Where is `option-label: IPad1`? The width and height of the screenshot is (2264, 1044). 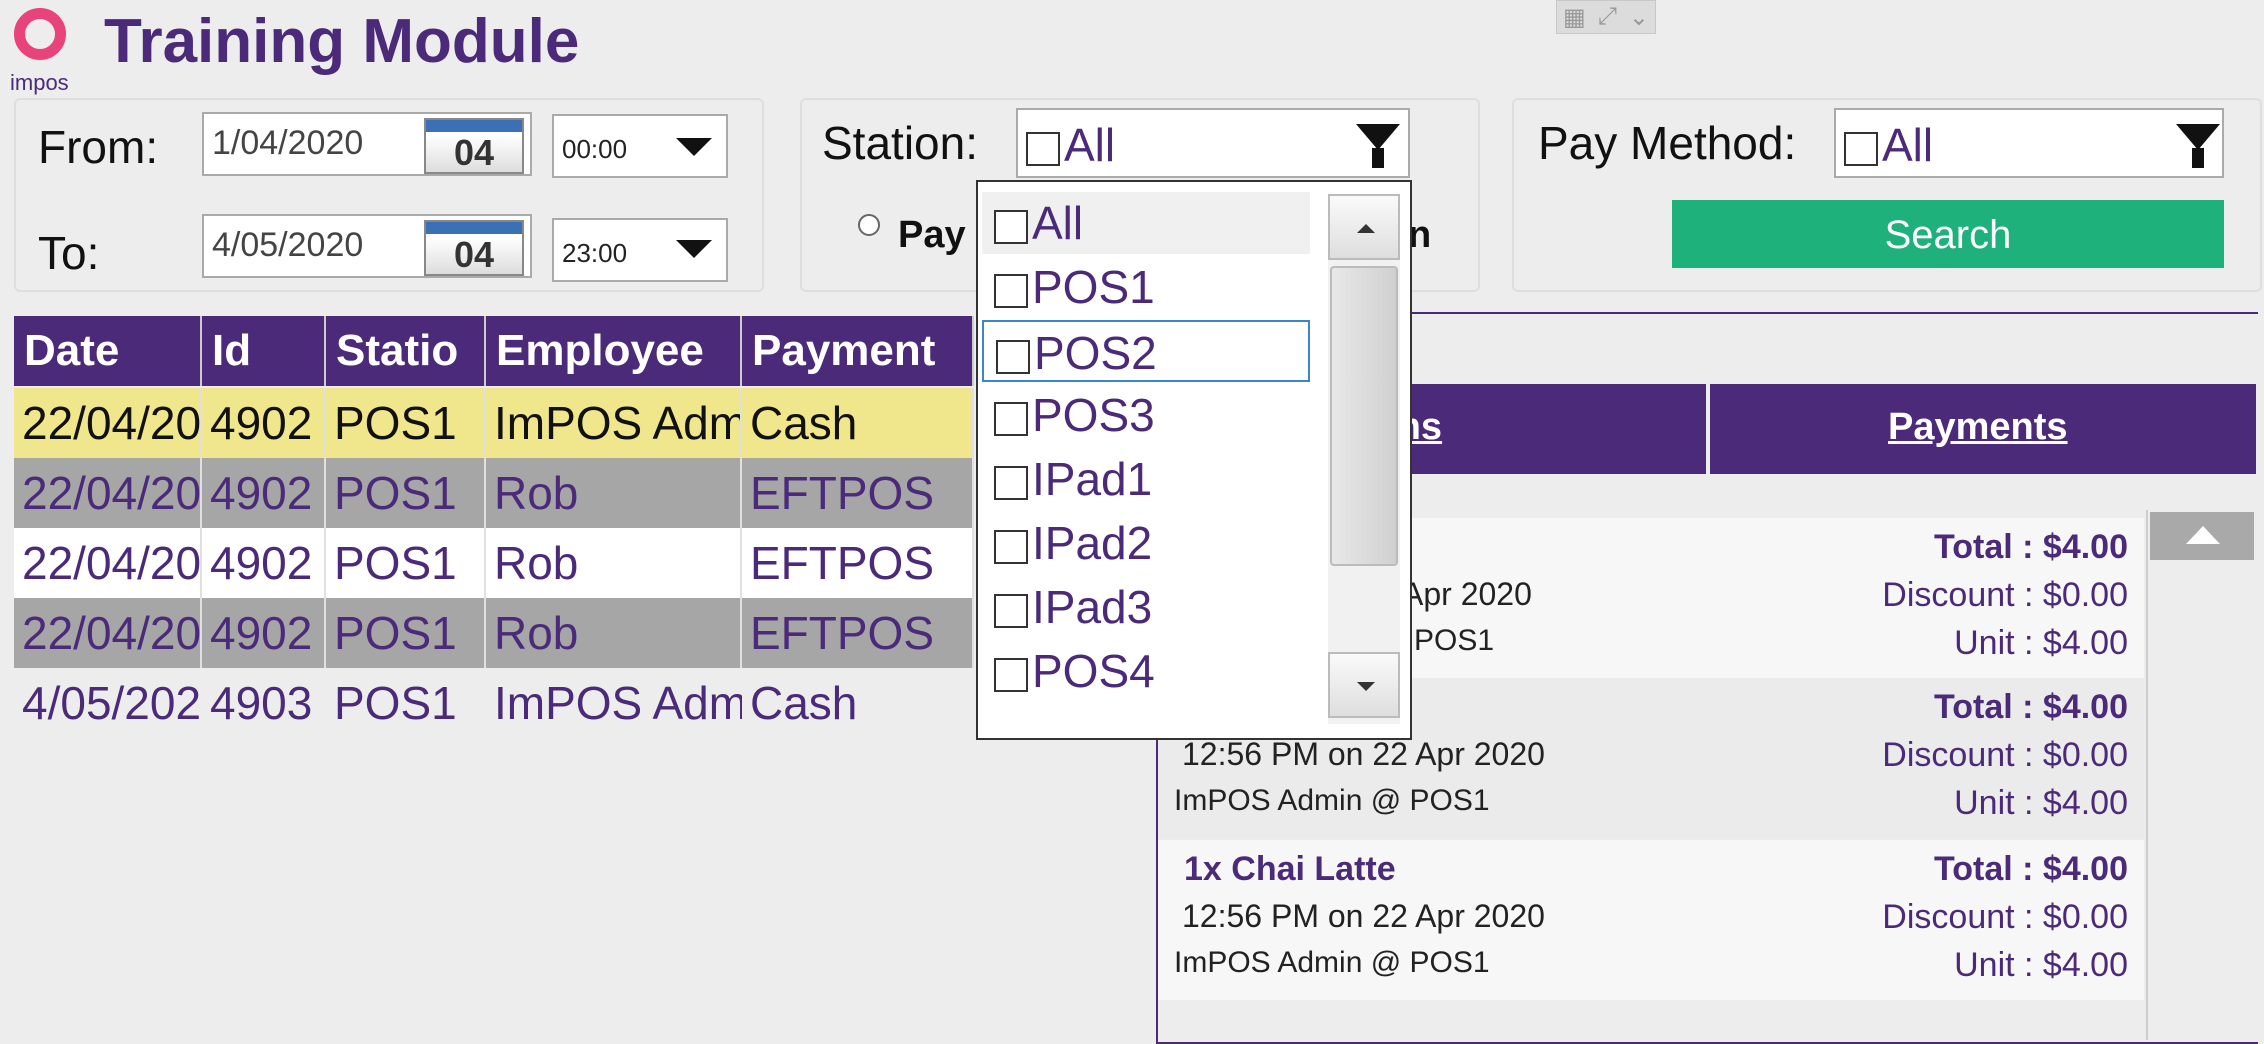 option-label: IPad1 is located at coordinates (1092, 479).